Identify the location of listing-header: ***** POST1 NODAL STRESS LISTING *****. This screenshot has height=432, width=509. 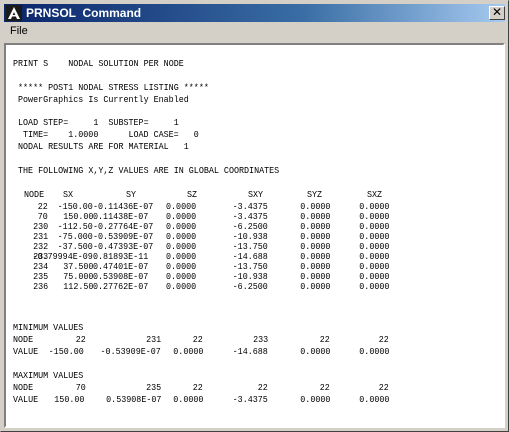
(113, 88).